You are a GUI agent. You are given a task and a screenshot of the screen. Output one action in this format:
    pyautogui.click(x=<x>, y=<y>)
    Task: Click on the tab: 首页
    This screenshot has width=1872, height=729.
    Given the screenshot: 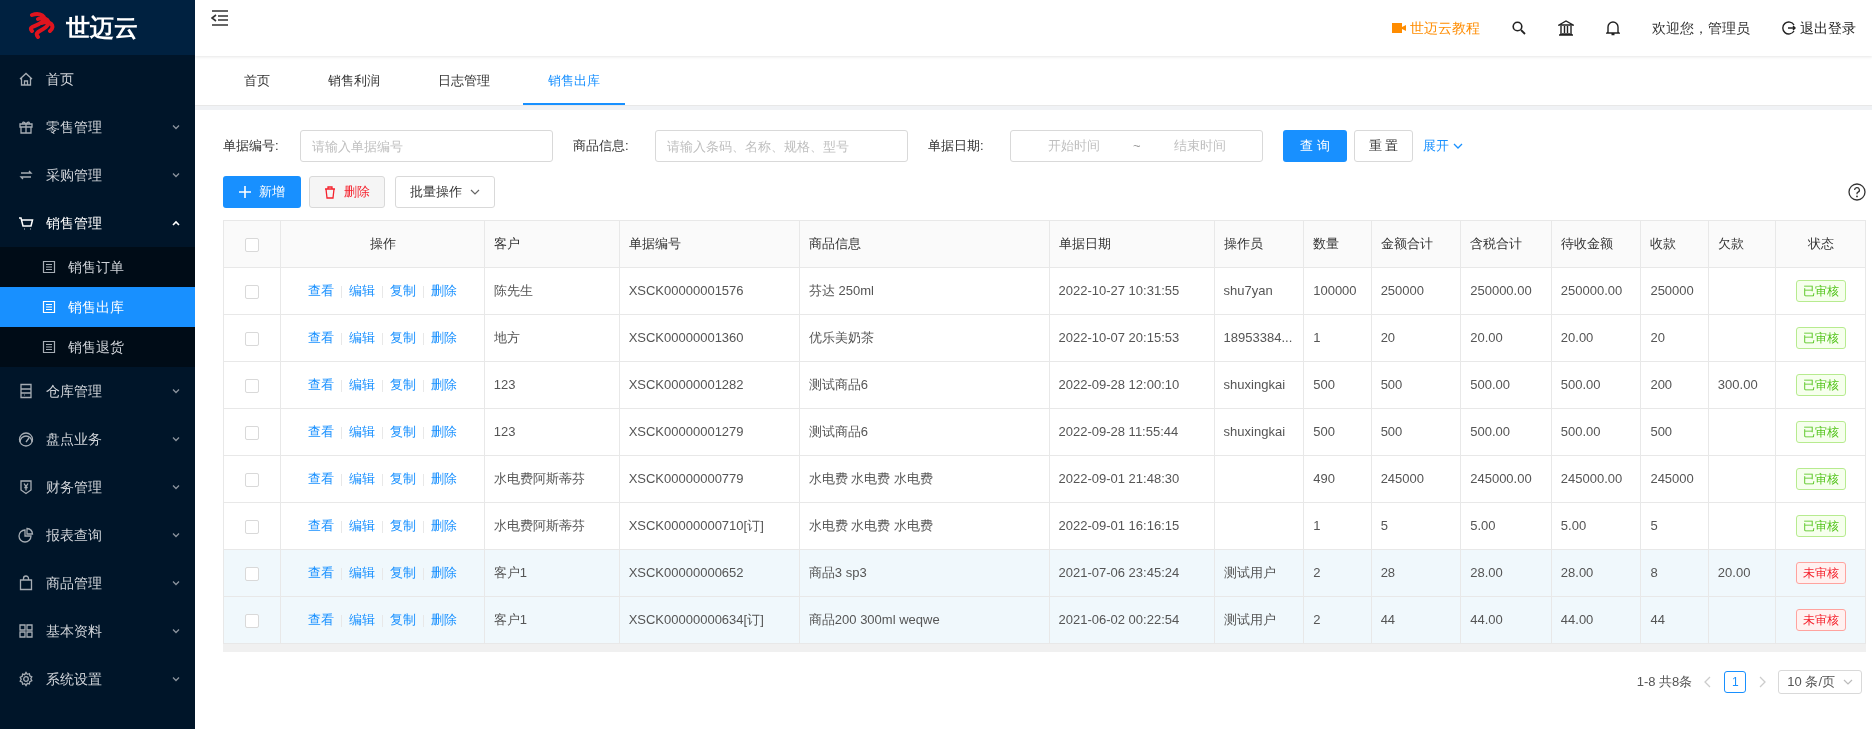 What is the action you would take?
    pyautogui.click(x=257, y=82)
    